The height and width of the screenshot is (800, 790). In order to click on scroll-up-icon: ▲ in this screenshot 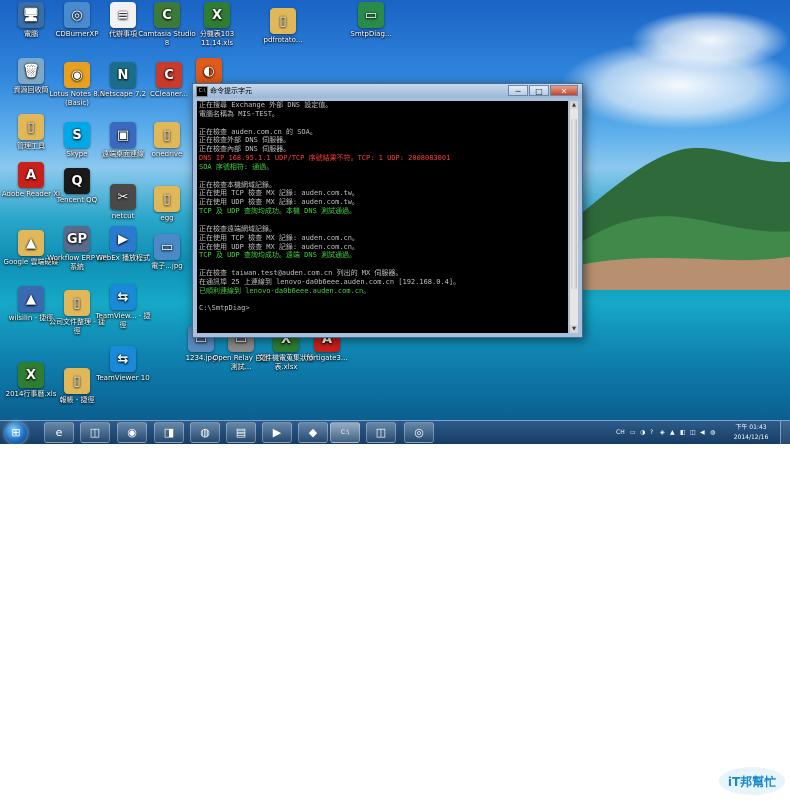, I will do `click(574, 105)`.